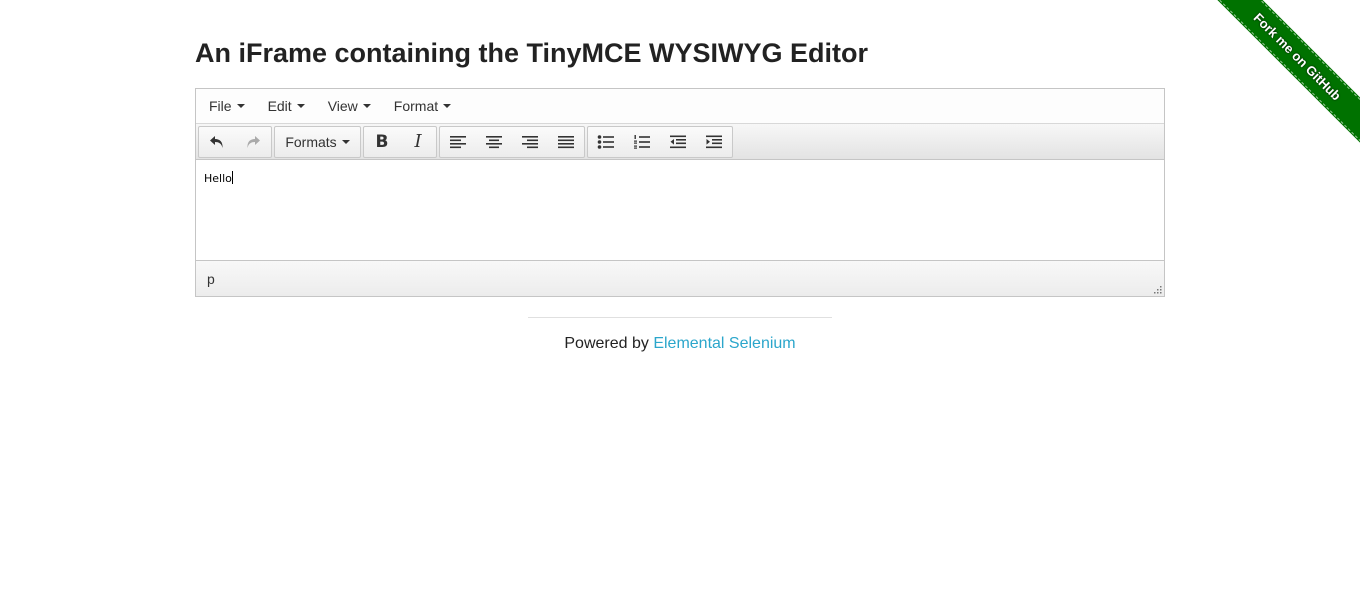  I want to click on align-right-button, so click(530, 142).